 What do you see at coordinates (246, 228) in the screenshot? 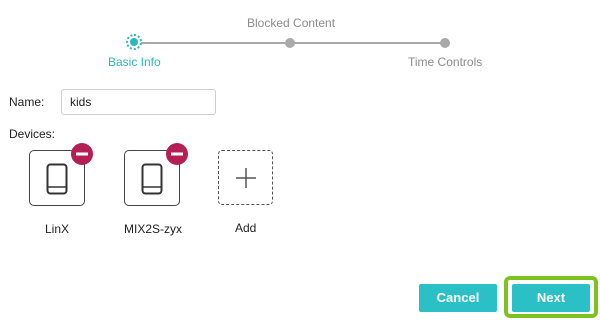
I see `add-device-label: Add` at bounding box center [246, 228].